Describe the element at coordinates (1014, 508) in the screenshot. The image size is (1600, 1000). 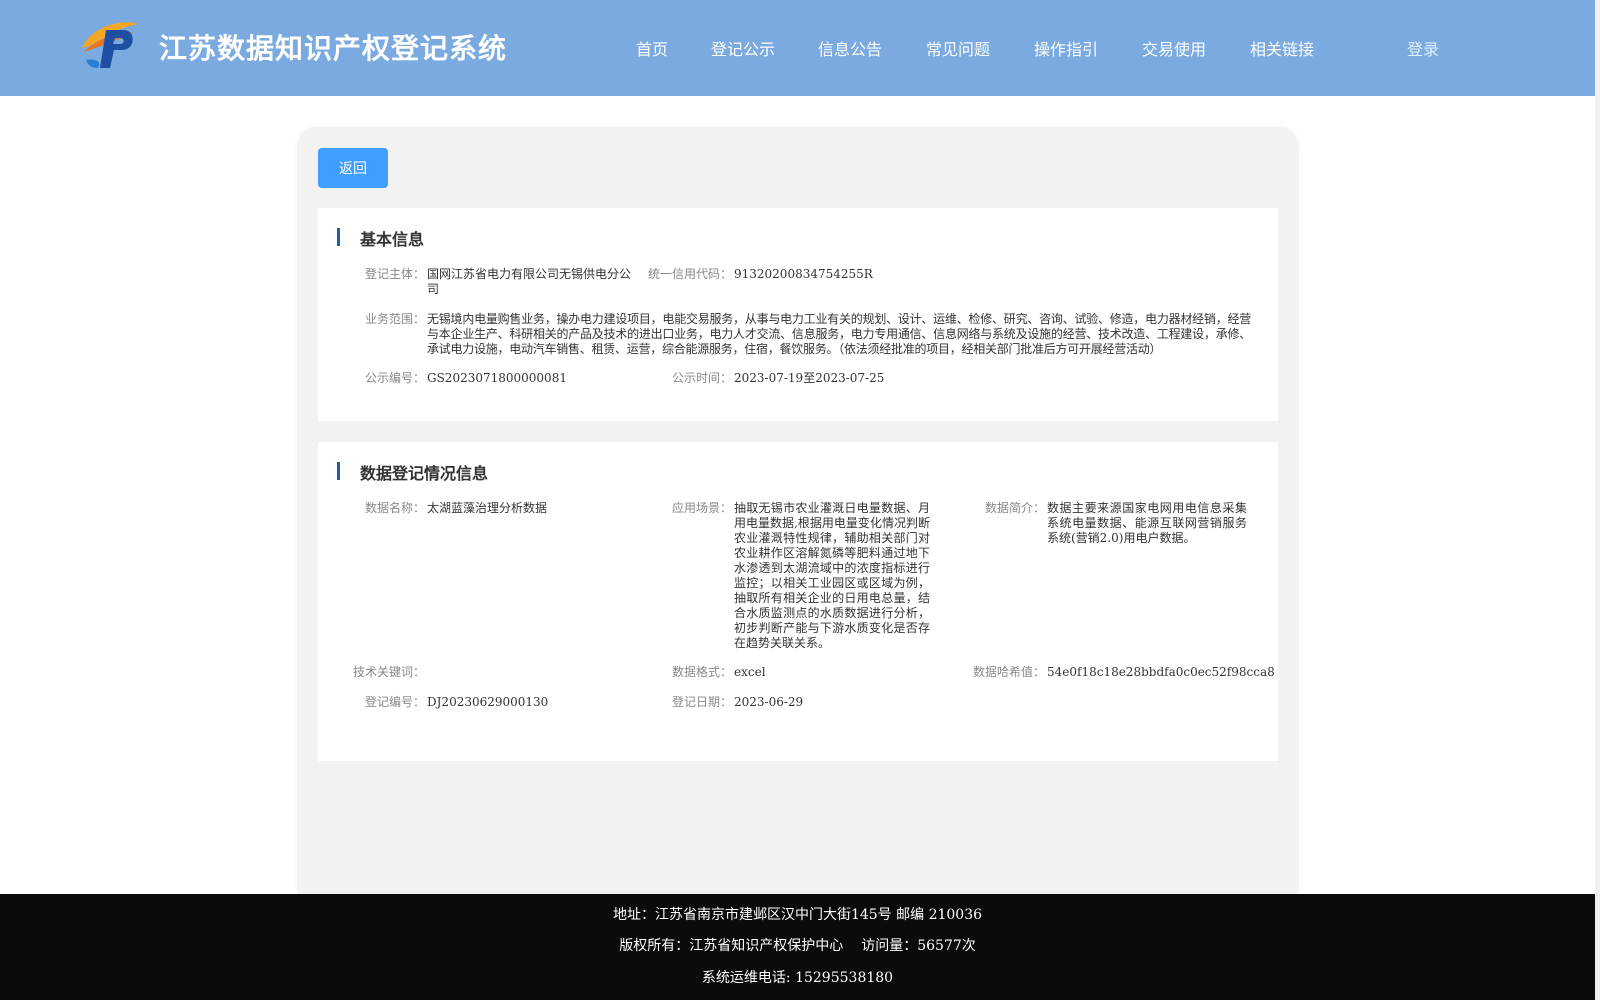
I see `intro-label: 数据简介：` at that location.